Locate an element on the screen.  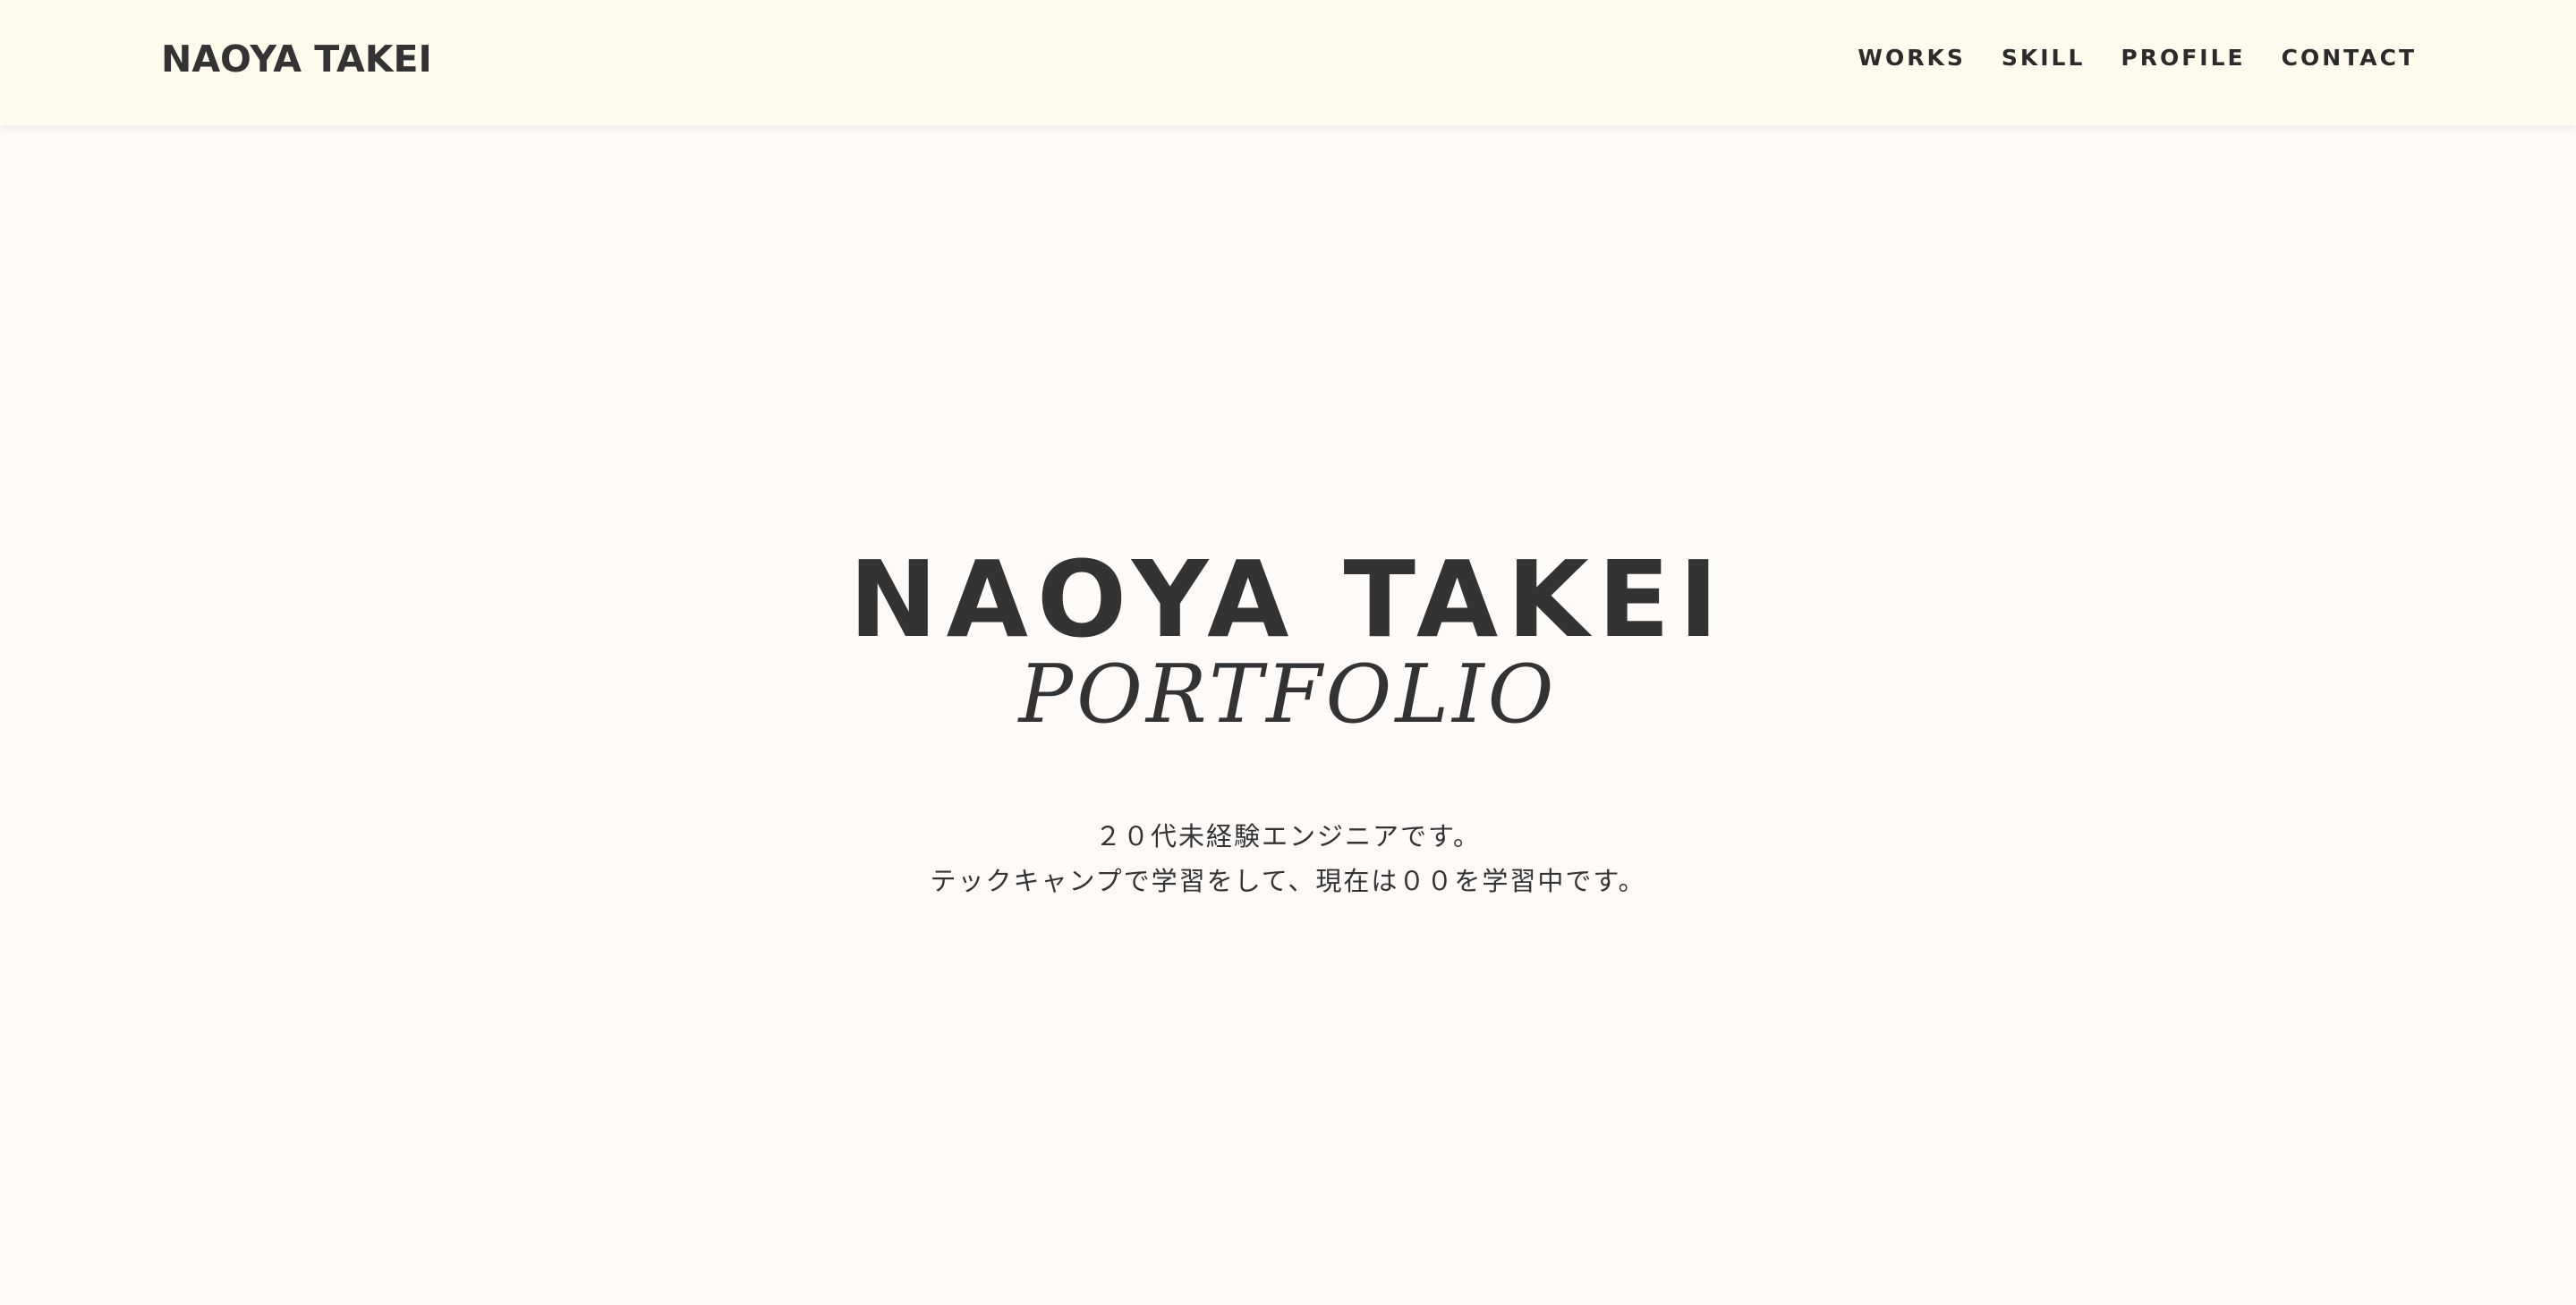
hero-name: NAOYA TAKEI is located at coordinates (1288, 599).